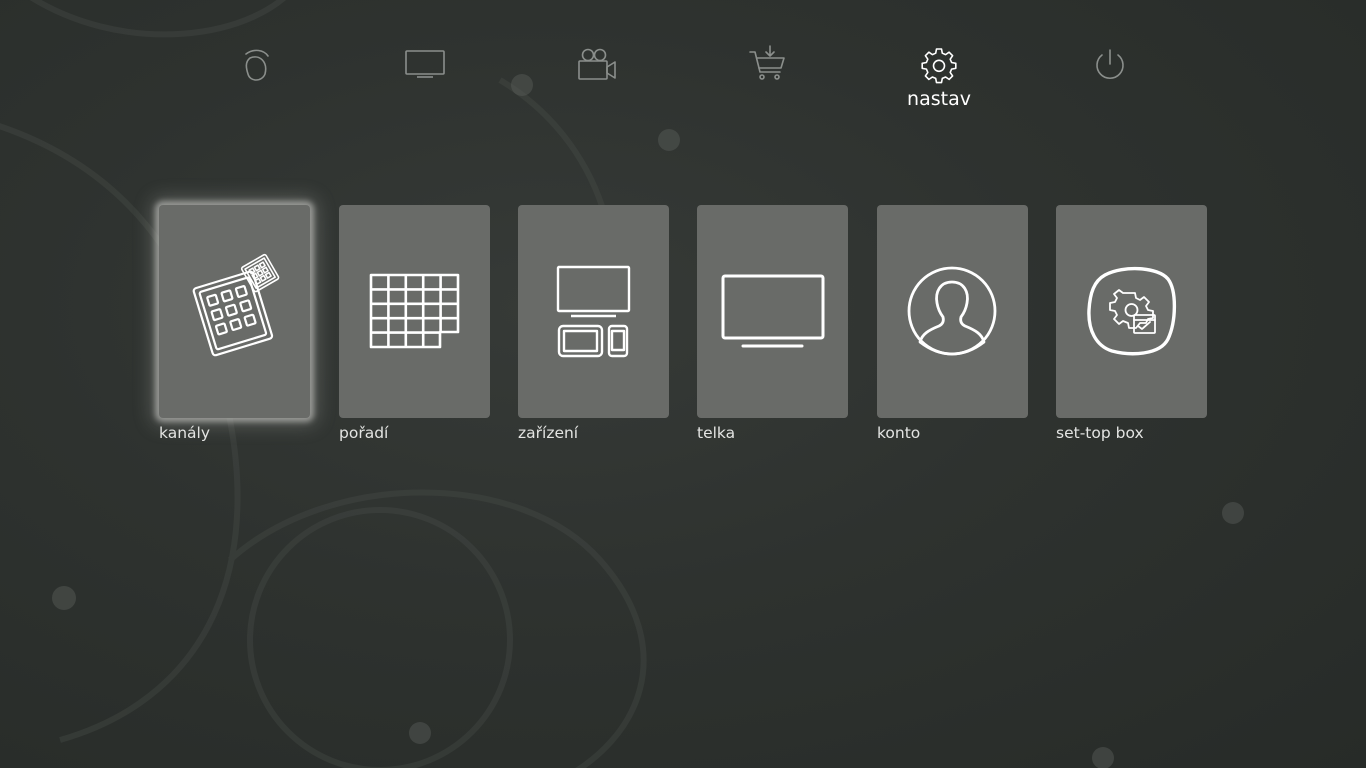  What do you see at coordinates (939, 99) in the screenshot?
I see `nav-settings-label: nastav` at bounding box center [939, 99].